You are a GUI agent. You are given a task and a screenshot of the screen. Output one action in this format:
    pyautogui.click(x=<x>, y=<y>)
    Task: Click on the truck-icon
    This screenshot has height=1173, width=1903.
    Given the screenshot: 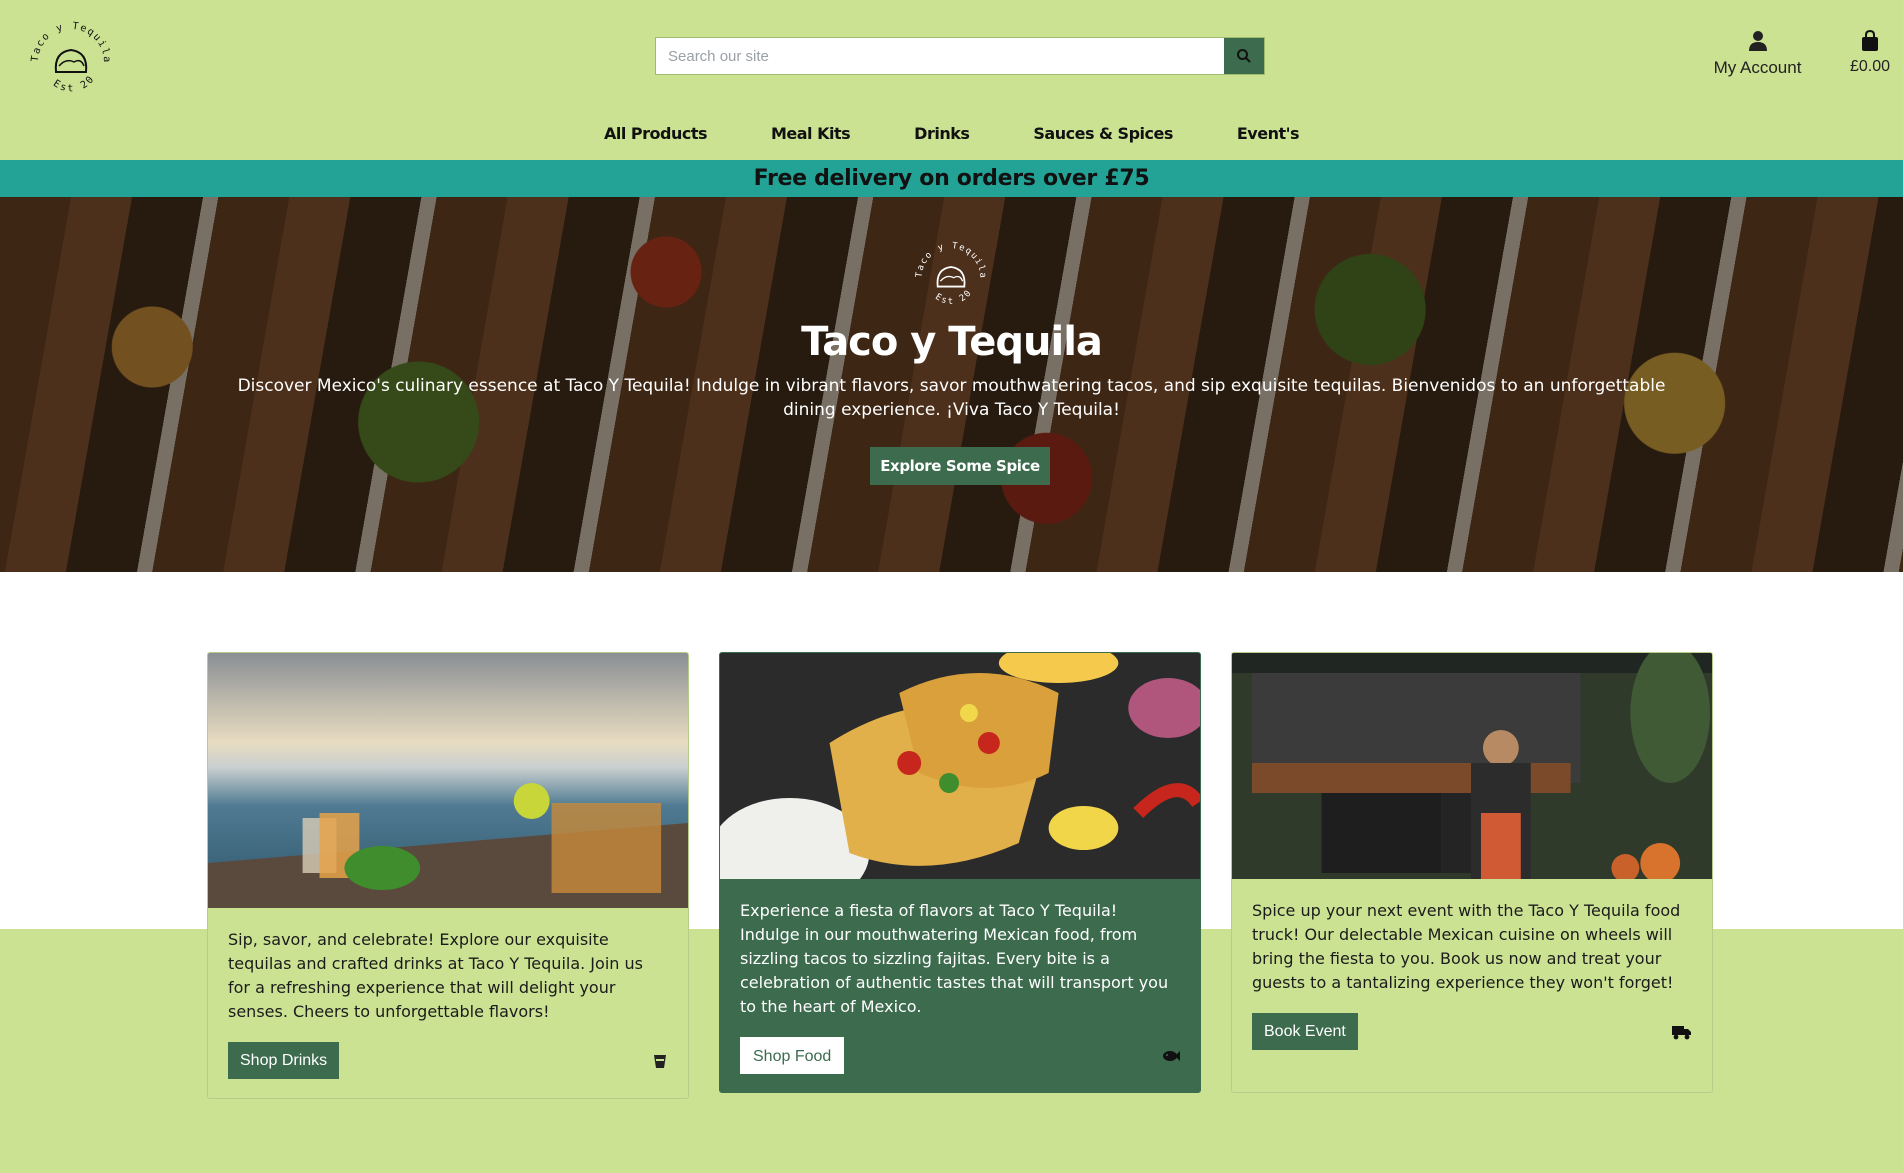 What is the action you would take?
    pyautogui.click(x=1681, y=1032)
    